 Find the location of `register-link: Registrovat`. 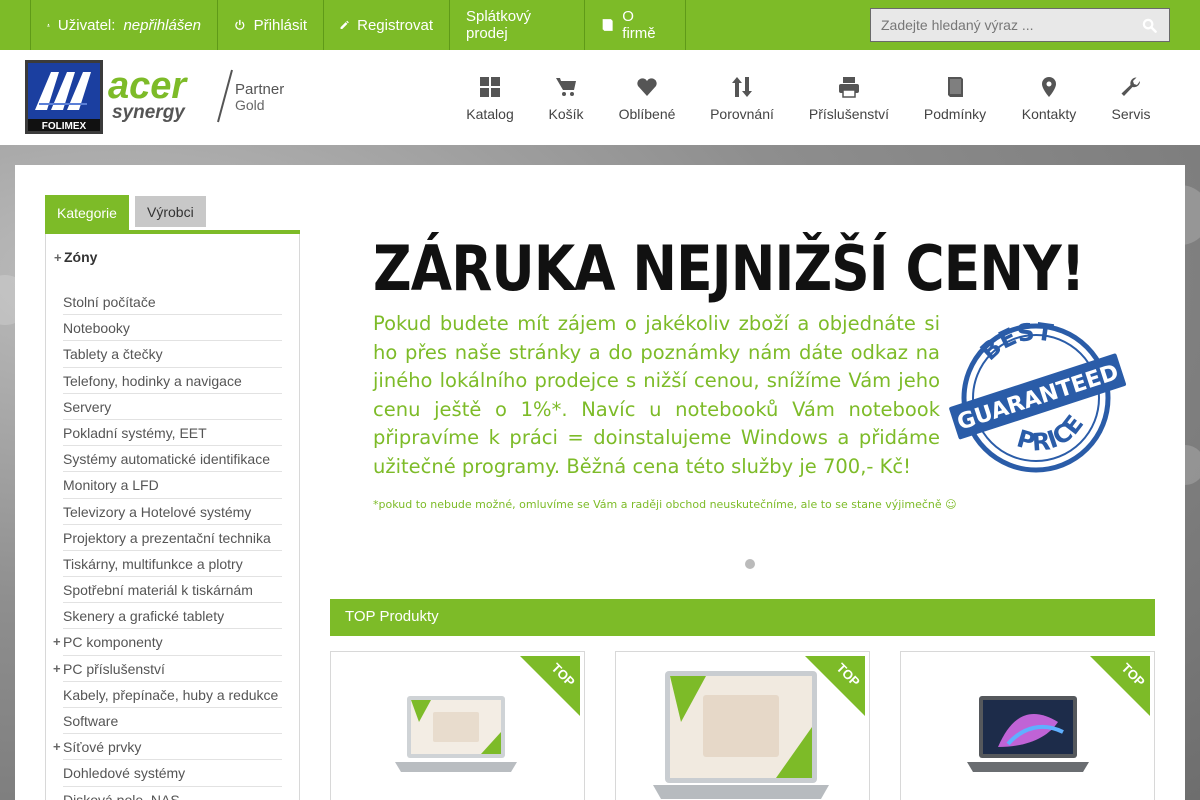

register-link: Registrovat is located at coordinates (386, 25).